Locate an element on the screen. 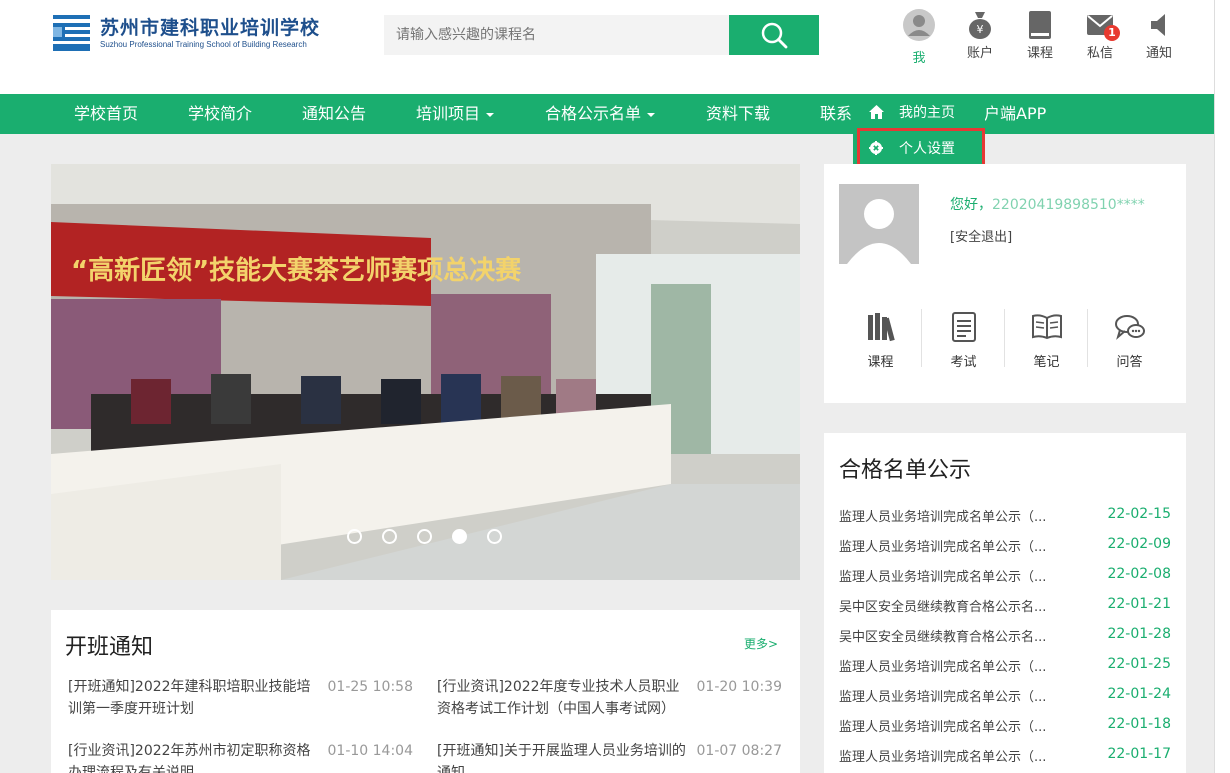 The height and width of the screenshot is (773, 1230). list-item: 吴中区安全员继续教育合格公示名... 22-01-28 is located at coordinates (1005, 641).